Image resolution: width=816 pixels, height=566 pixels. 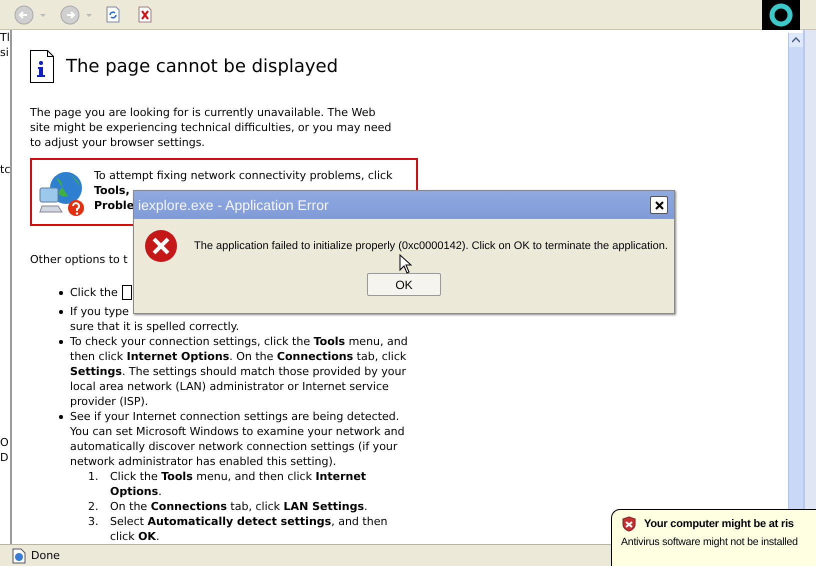 I want to click on option-text: See if your Internet connection settings are being detected. You can set Microsoft Windows to examine your network and automatically discover network connection settings (if your network administrator has enabled this setting)., so click(x=238, y=439).